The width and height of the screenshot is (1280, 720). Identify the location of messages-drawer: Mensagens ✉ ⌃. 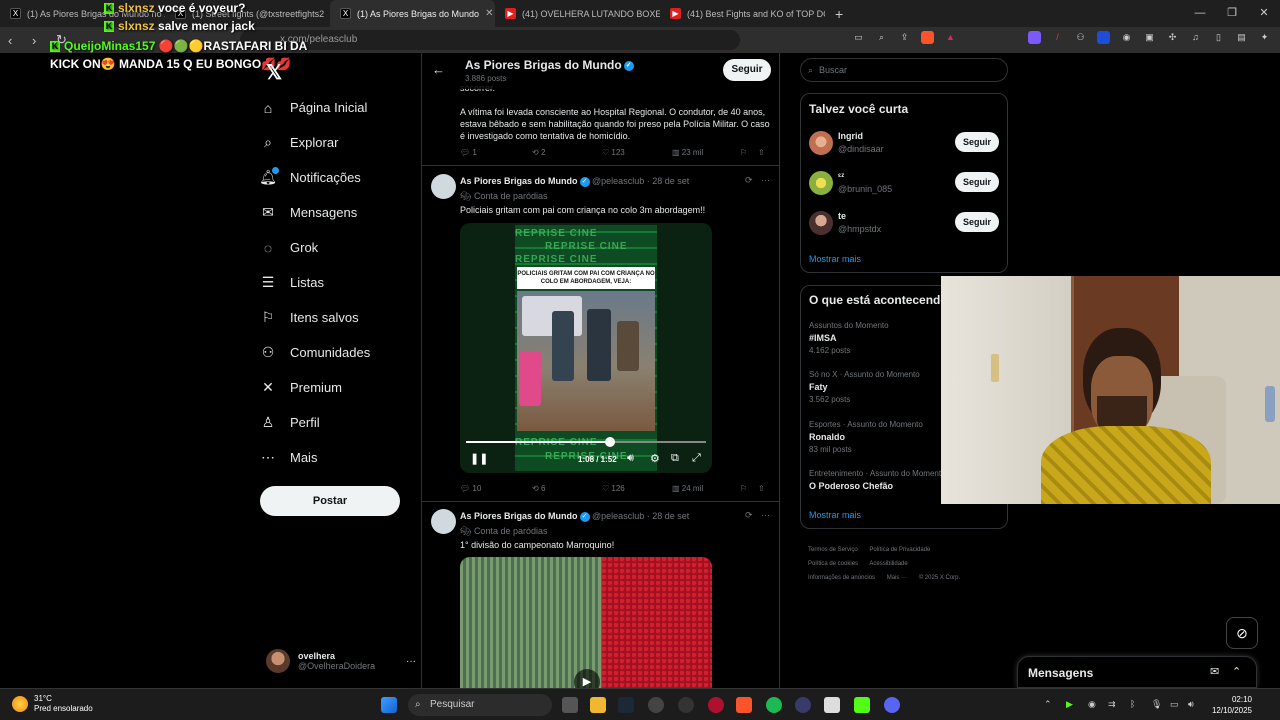
(1137, 672).